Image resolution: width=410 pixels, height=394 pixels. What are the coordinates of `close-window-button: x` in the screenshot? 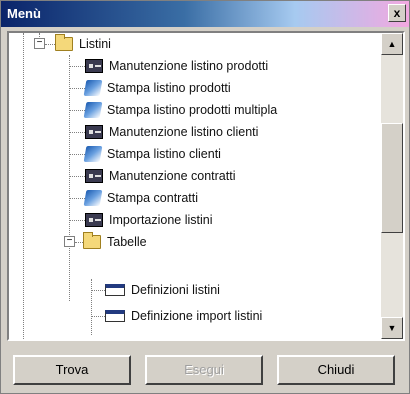 It's located at (397, 13).